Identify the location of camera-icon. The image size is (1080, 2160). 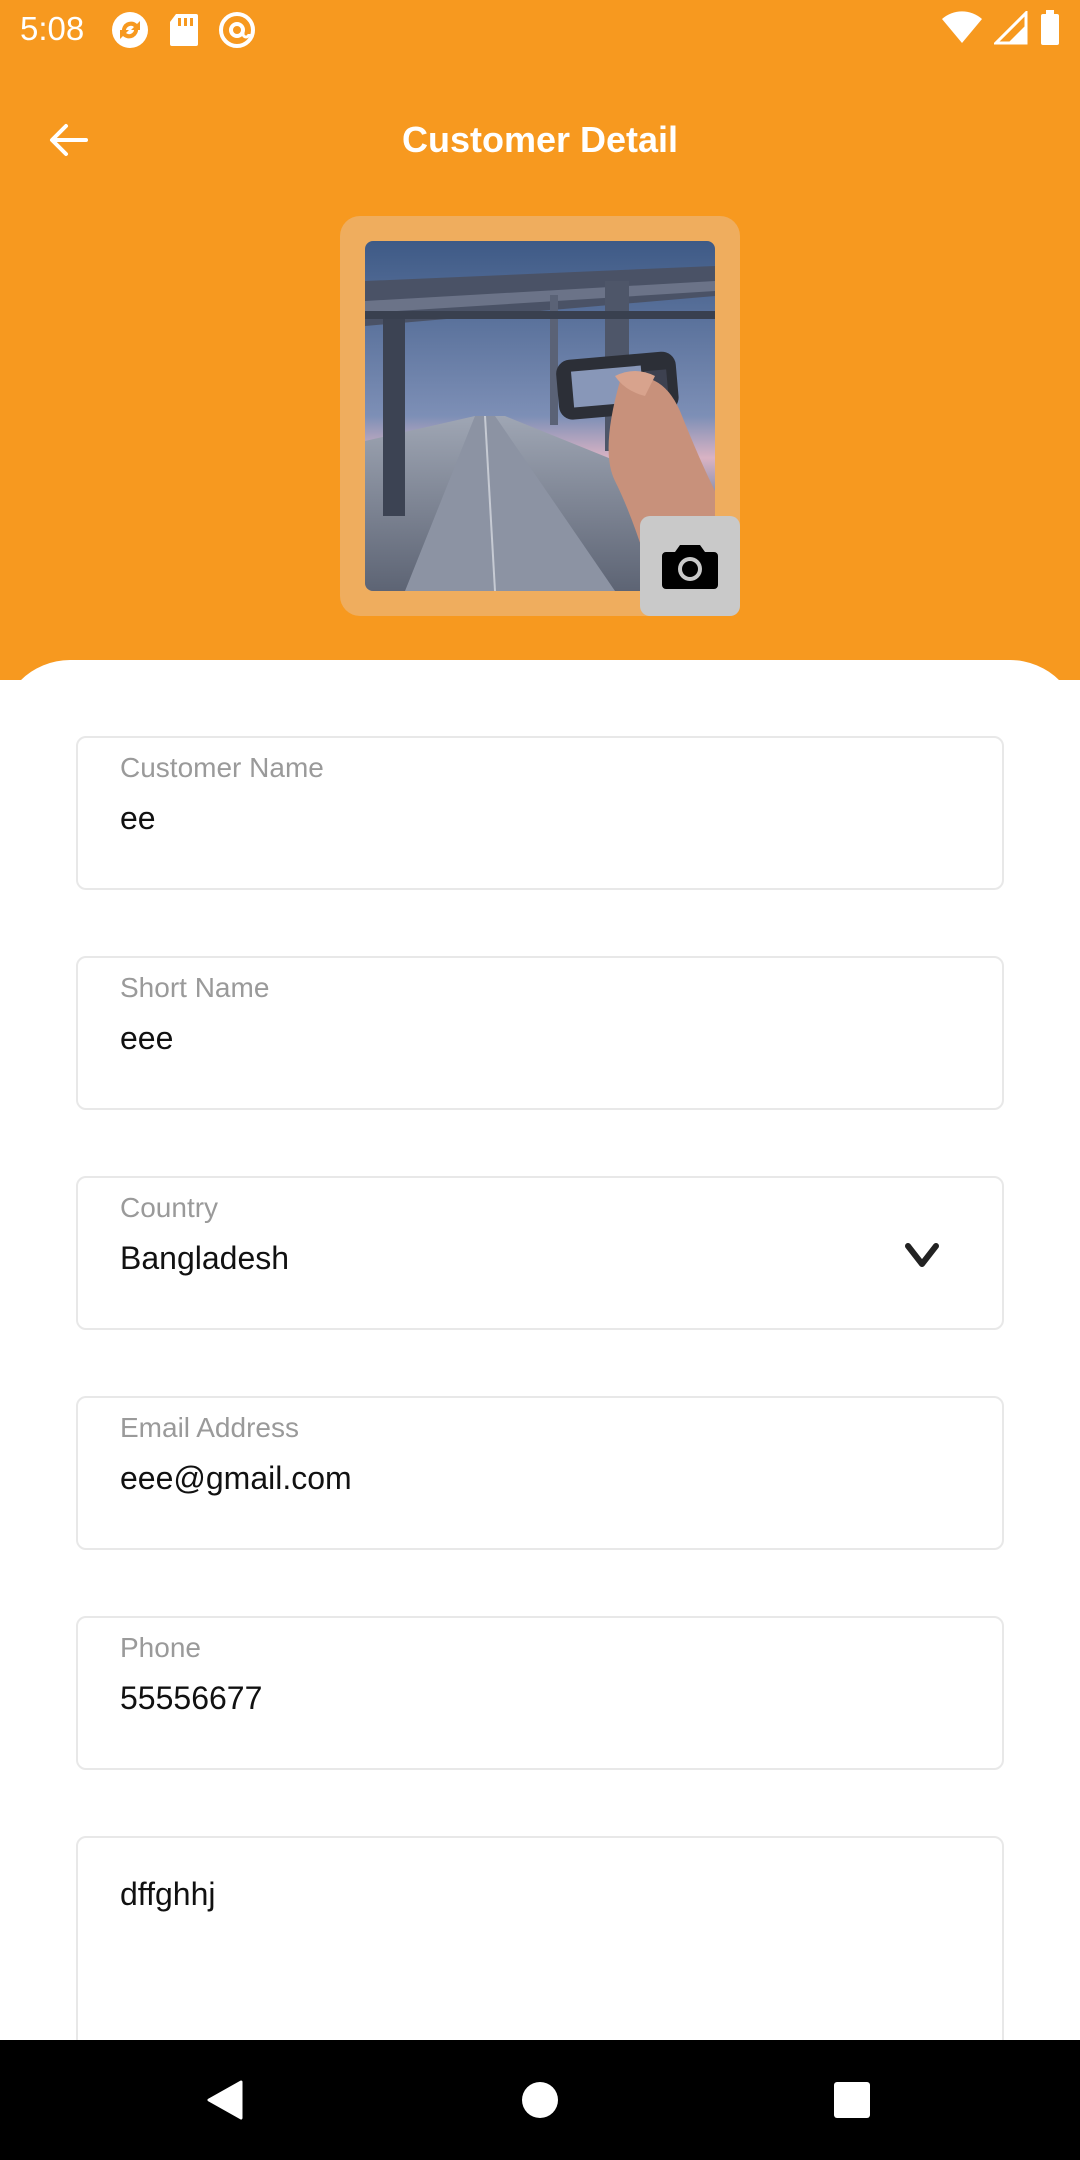
(690, 567).